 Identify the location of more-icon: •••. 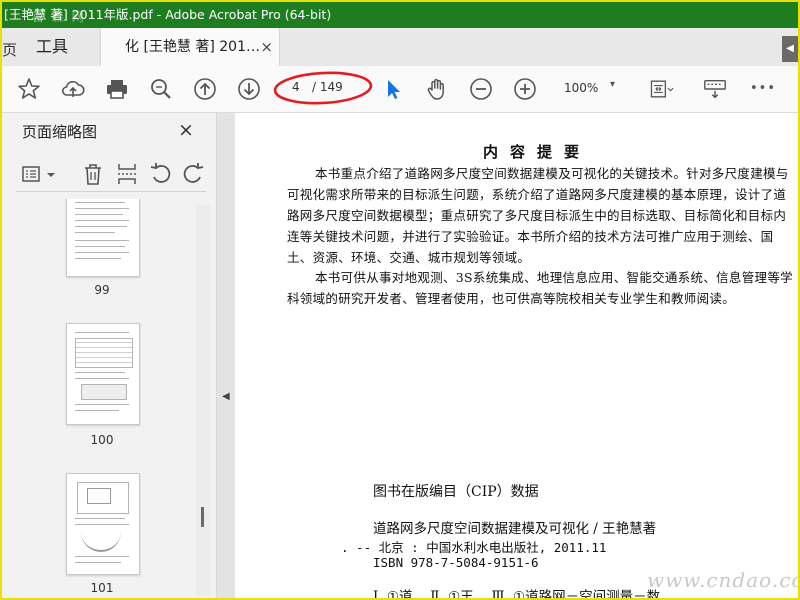
(765, 89).